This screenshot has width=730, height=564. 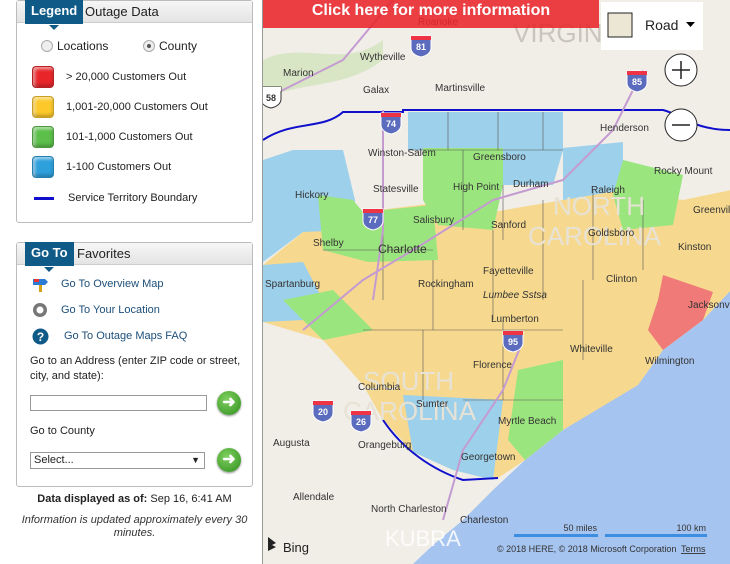 I want to click on city-label: Martinsville, so click(x=460, y=88).